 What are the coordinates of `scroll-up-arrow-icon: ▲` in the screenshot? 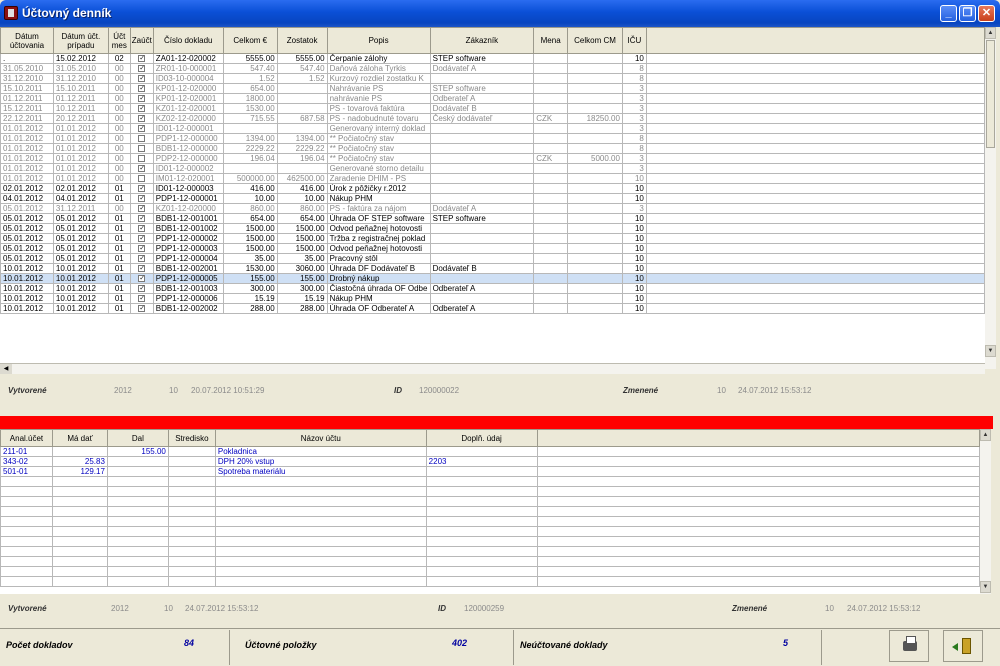 It's located at (990, 33).